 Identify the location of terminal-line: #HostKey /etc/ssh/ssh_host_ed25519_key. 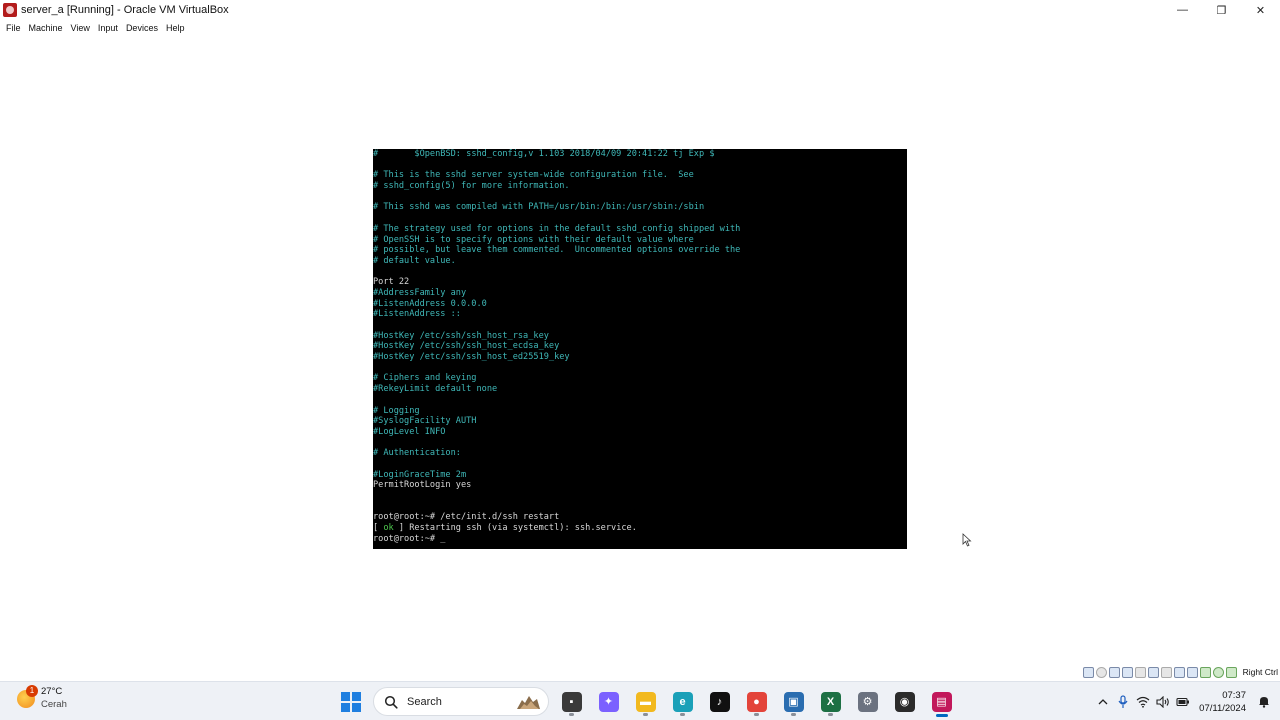
(471, 357).